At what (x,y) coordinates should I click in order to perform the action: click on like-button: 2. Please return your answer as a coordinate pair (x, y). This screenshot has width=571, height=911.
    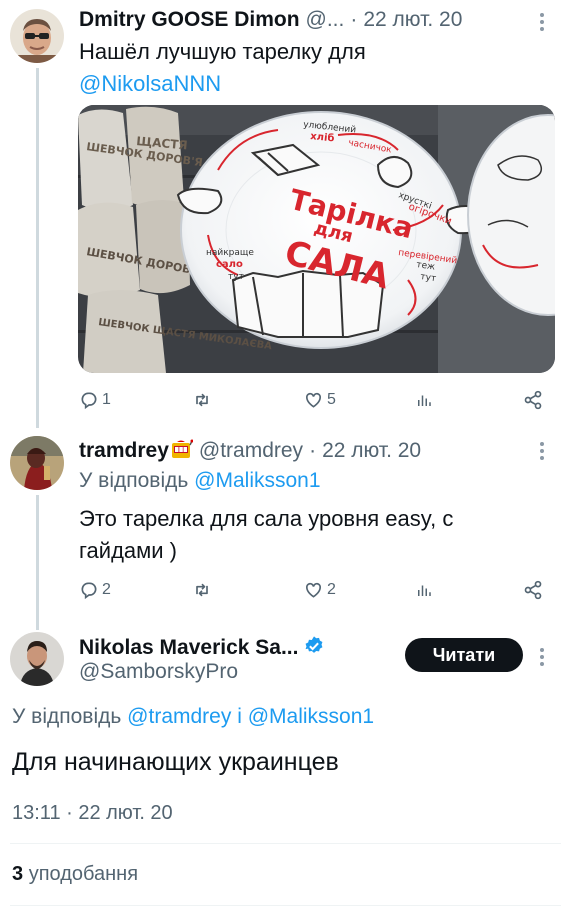
    Looking at the image, I should click on (359, 590).